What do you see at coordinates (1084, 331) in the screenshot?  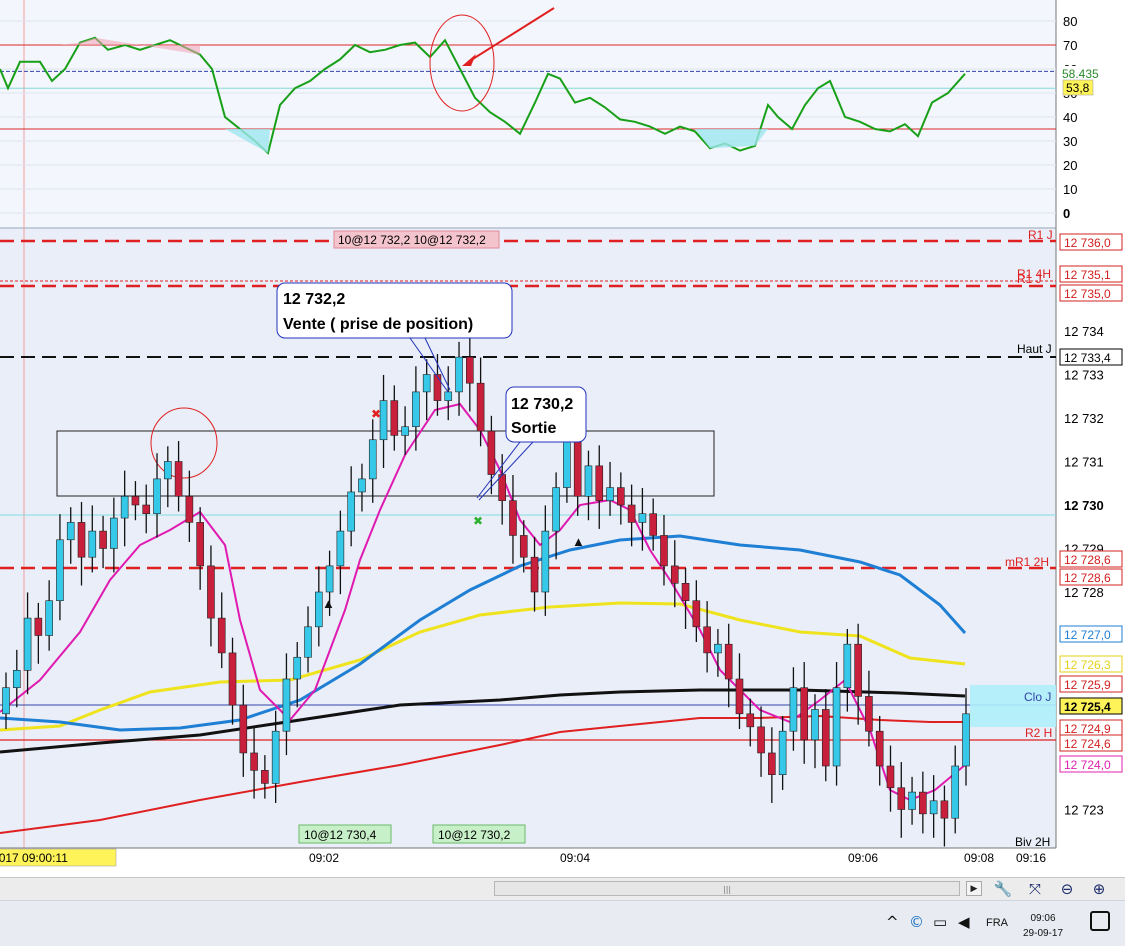 I see `price-axis-label: 12 734` at bounding box center [1084, 331].